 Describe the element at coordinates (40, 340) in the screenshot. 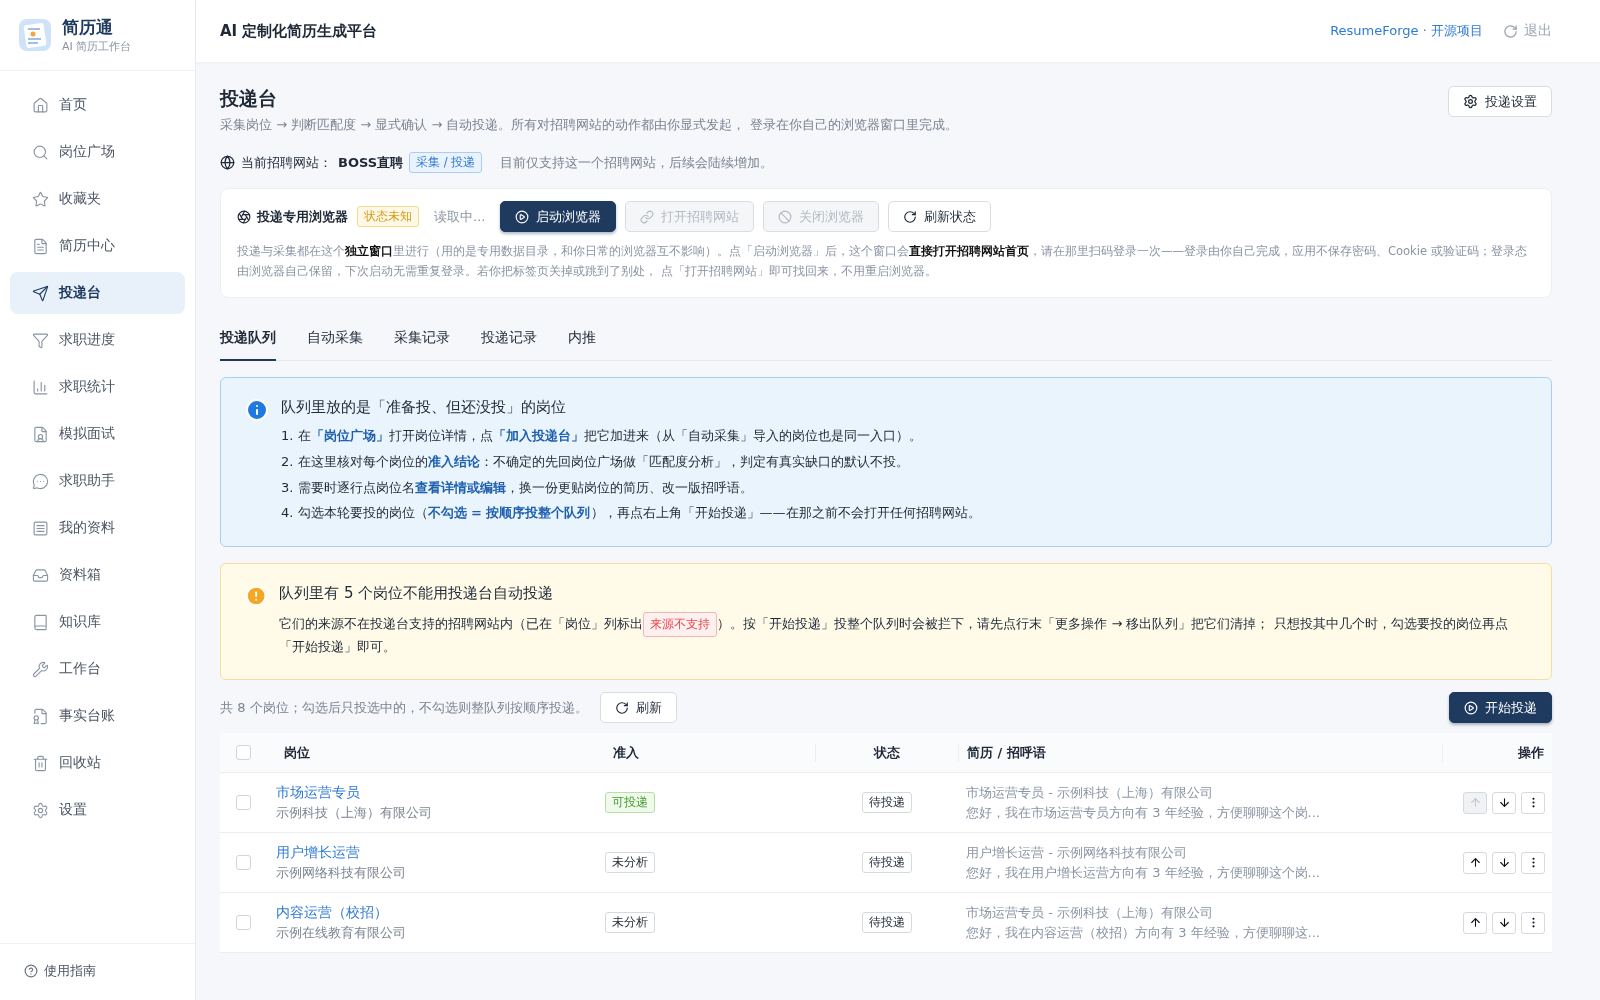

I see `funnel-icon` at that location.